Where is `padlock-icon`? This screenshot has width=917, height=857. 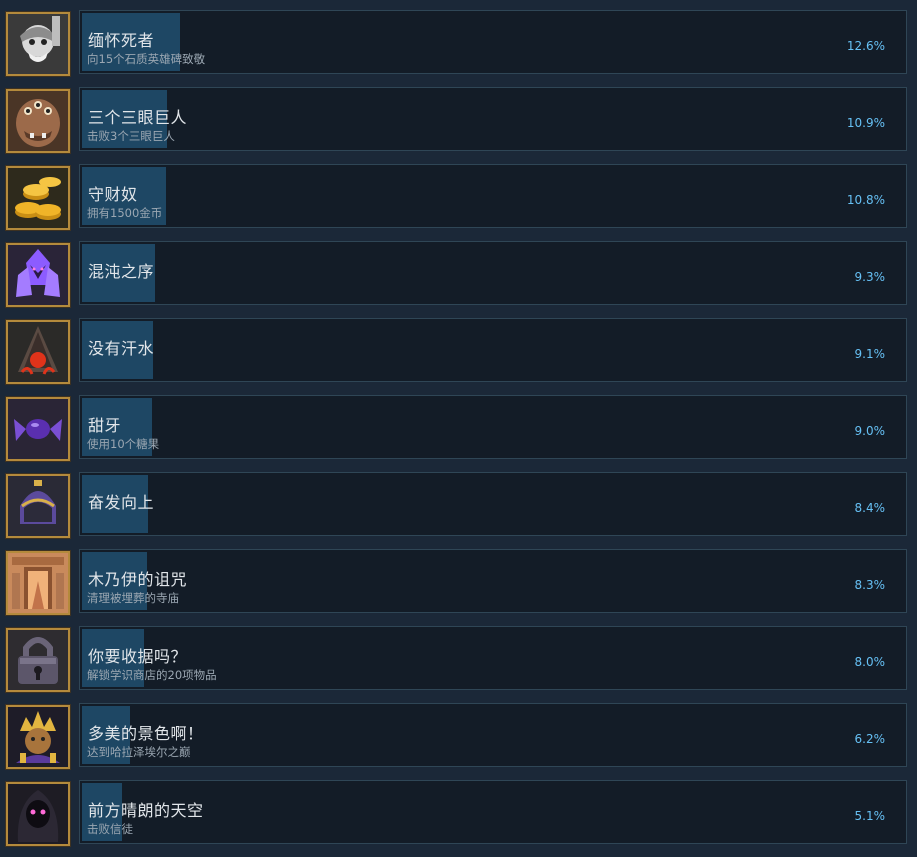
padlock-icon is located at coordinates (38, 660).